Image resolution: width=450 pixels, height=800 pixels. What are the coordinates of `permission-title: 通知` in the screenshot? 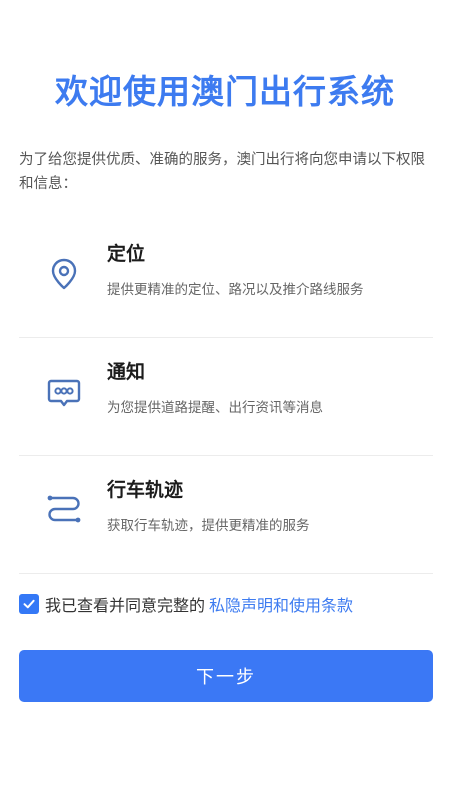 It's located at (126, 372).